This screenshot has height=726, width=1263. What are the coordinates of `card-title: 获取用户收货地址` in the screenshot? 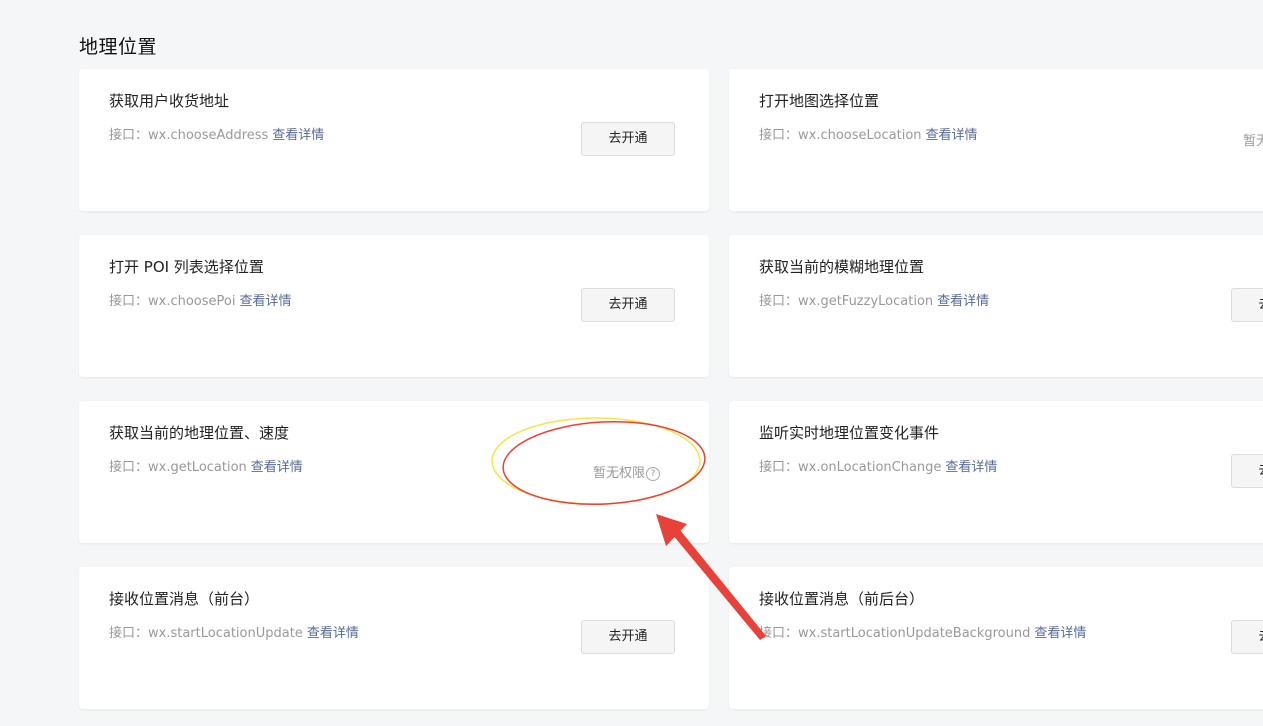 It's located at (169, 101).